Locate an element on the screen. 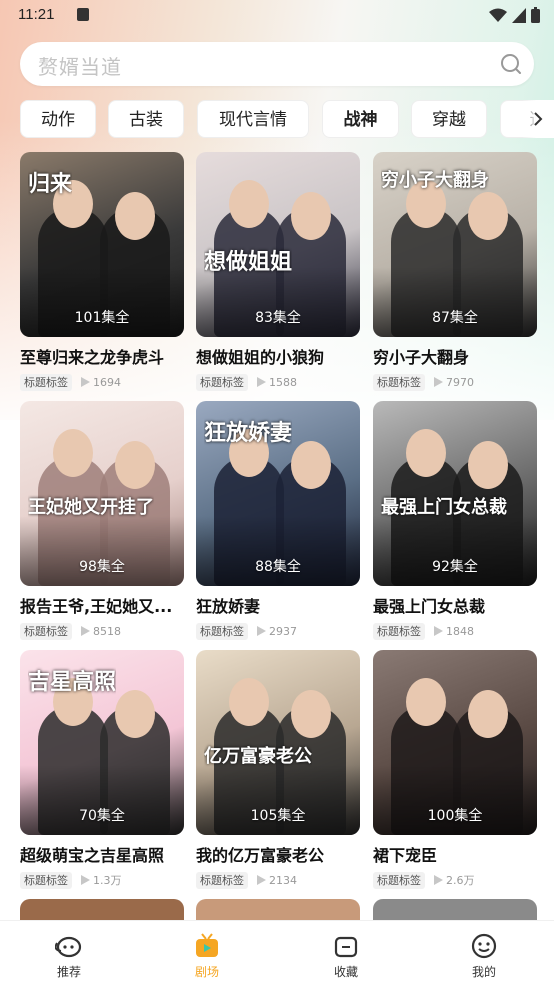 The height and width of the screenshot is (985, 554). tab-costume: 古装 is located at coordinates (146, 119).